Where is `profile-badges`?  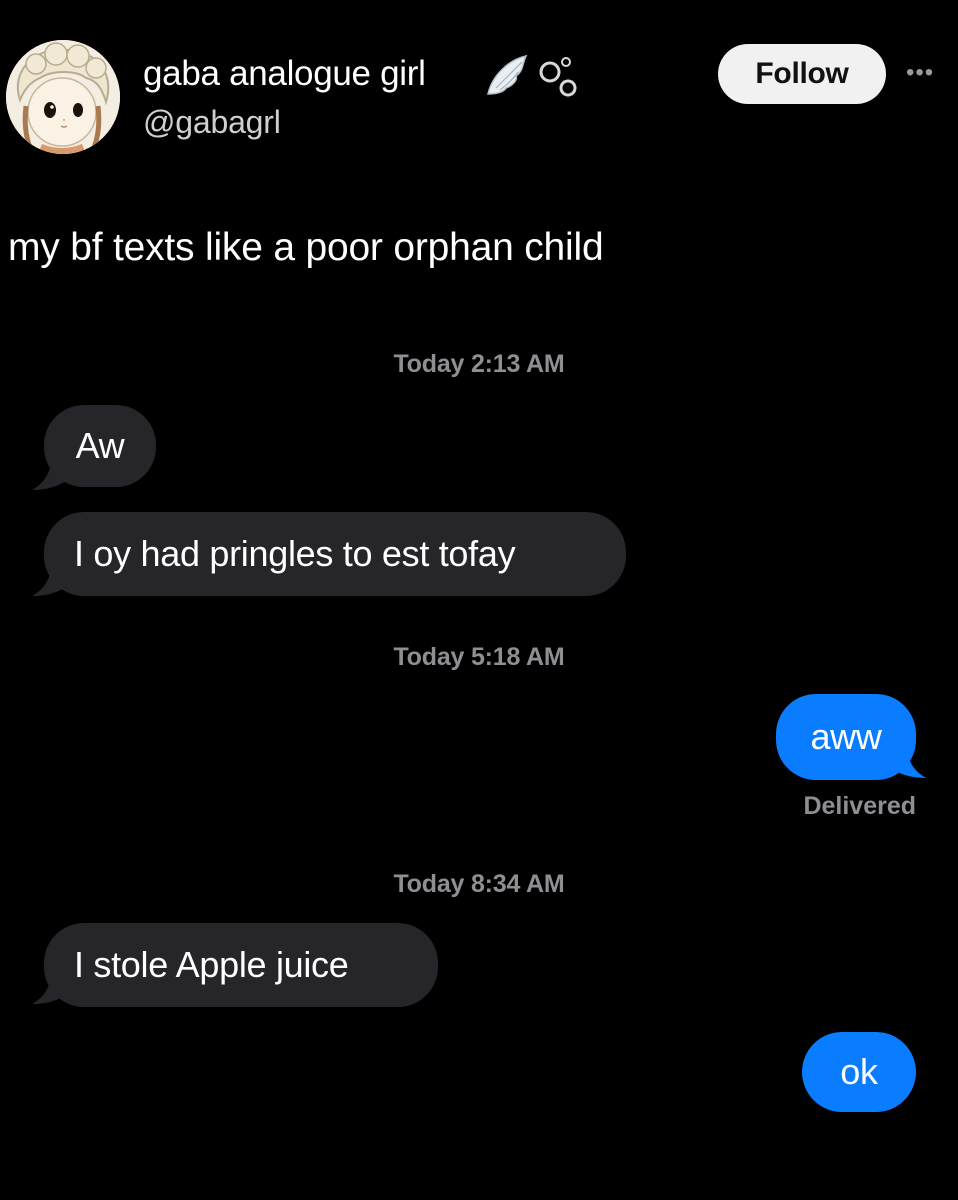 profile-badges is located at coordinates (532, 75).